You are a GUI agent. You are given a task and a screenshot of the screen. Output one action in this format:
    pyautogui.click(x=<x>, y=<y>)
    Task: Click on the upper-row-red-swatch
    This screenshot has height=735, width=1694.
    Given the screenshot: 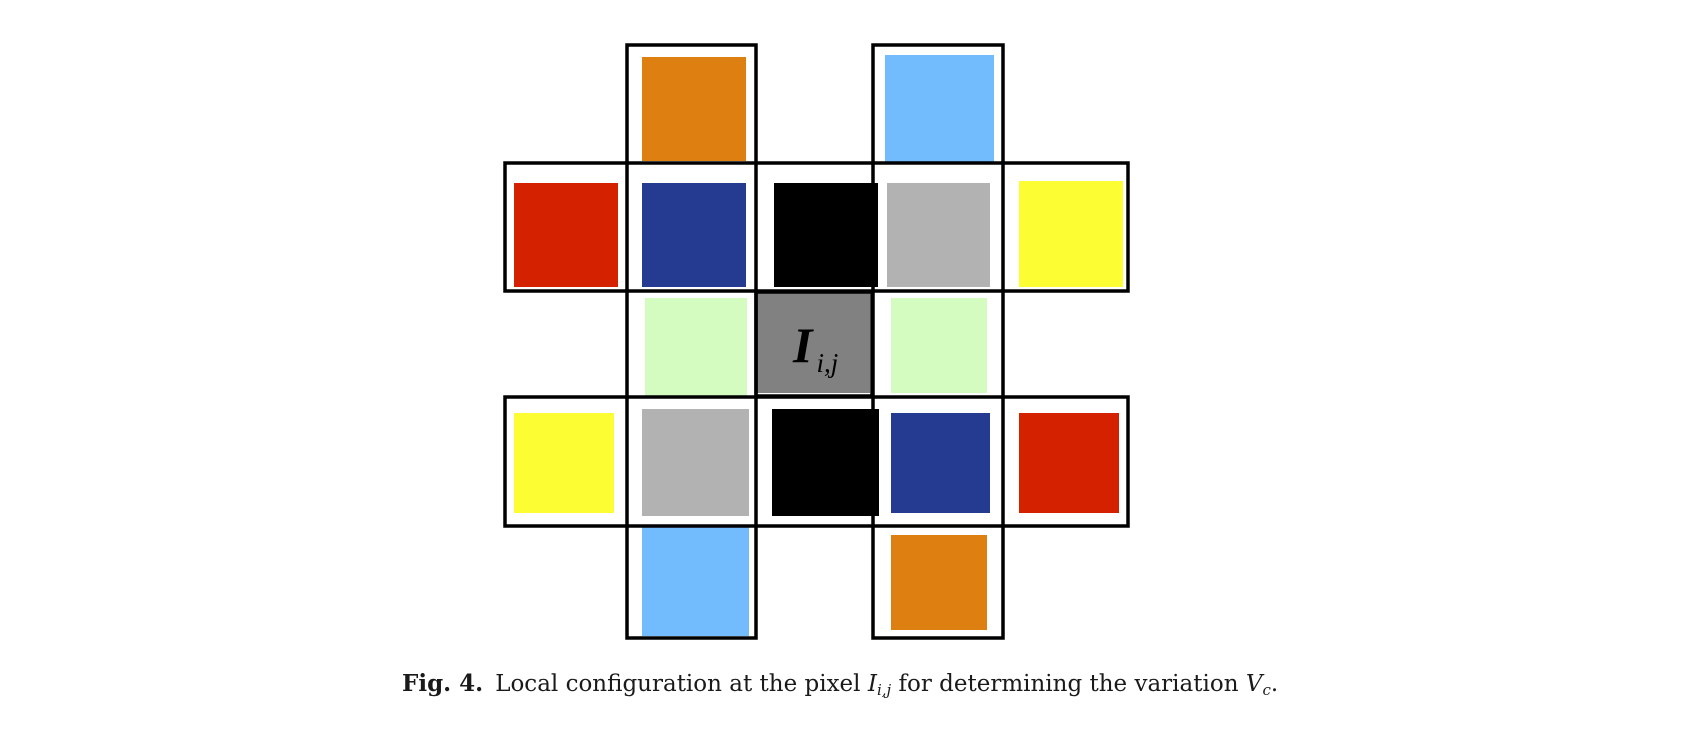 What is the action you would take?
    pyautogui.click(x=566, y=235)
    